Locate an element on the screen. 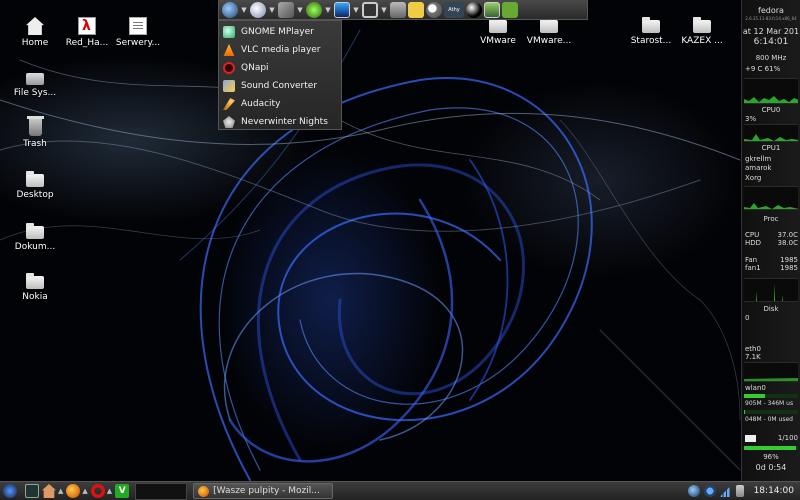 The image size is (800, 500). network-tray-icon is located at coordinates (693, 491).